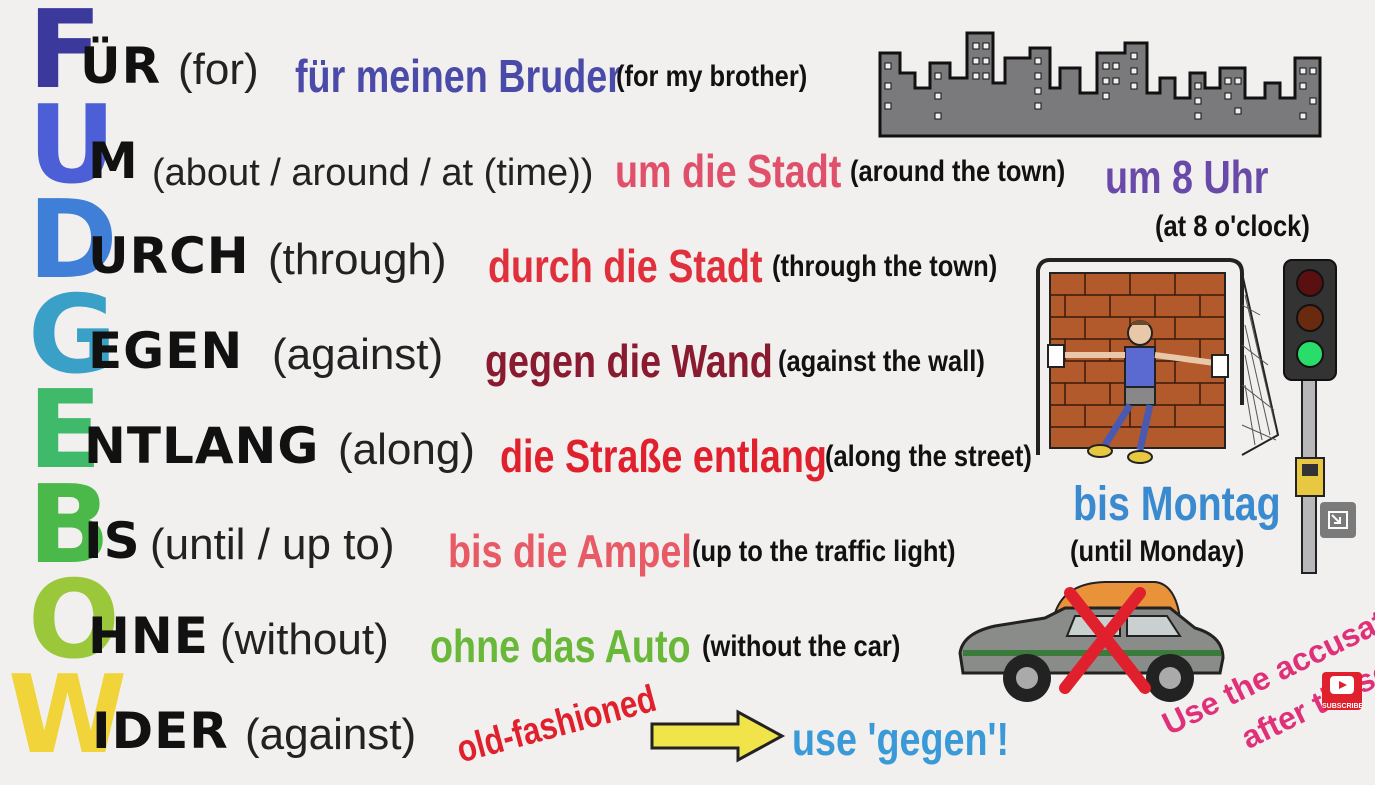 The image size is (1375, 785). I want to click on minimize-player-button, so click(1338, 520).